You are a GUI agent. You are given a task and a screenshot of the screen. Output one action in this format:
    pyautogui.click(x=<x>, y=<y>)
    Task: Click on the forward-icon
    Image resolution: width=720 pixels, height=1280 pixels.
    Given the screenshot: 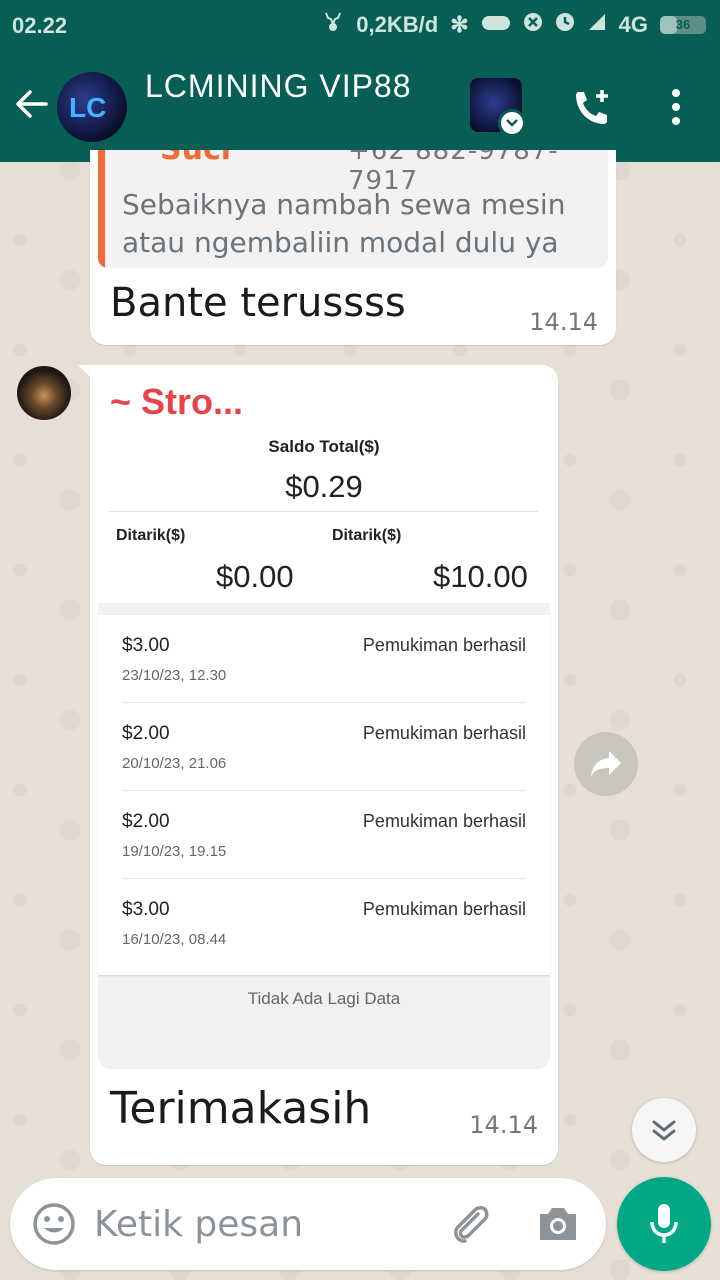 What is the action you would take?
    pyautogui.click(x=606, y=764)
    